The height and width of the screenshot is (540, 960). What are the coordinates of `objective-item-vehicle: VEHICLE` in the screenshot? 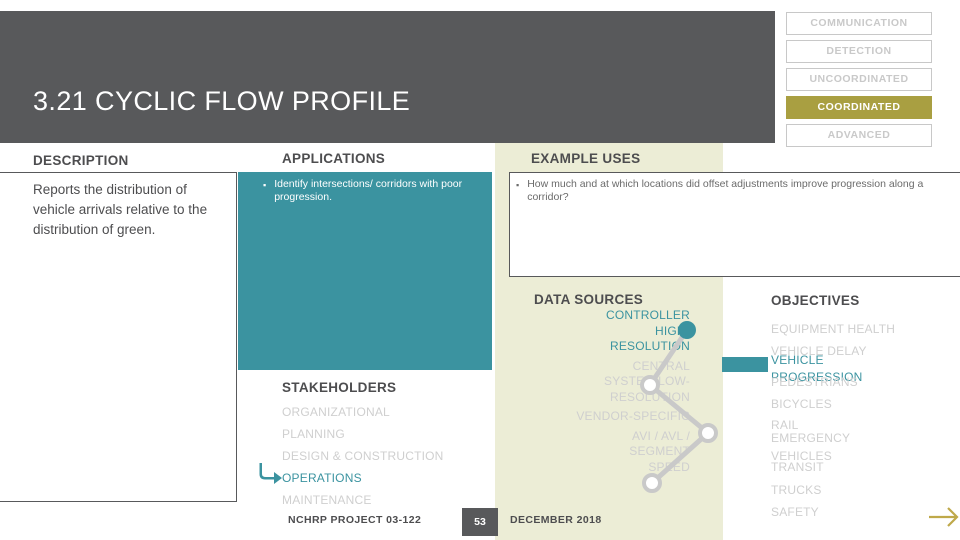 It's located at (797, 361).